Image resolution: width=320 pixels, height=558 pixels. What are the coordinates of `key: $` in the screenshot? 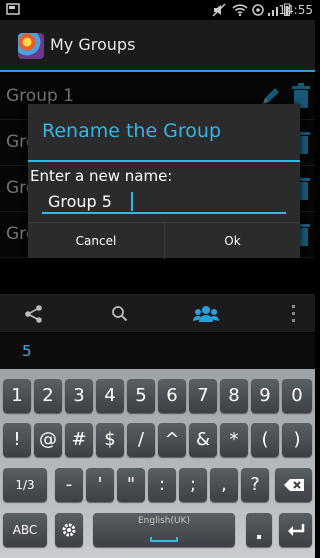 It's located at (110, 440).